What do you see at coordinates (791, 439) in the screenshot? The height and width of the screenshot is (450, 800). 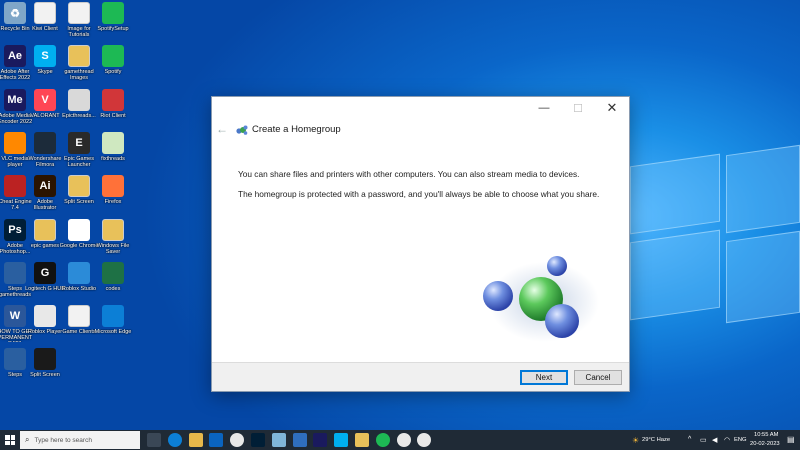 I see `notification-icon: ▤` at bounding box center [791, 439].